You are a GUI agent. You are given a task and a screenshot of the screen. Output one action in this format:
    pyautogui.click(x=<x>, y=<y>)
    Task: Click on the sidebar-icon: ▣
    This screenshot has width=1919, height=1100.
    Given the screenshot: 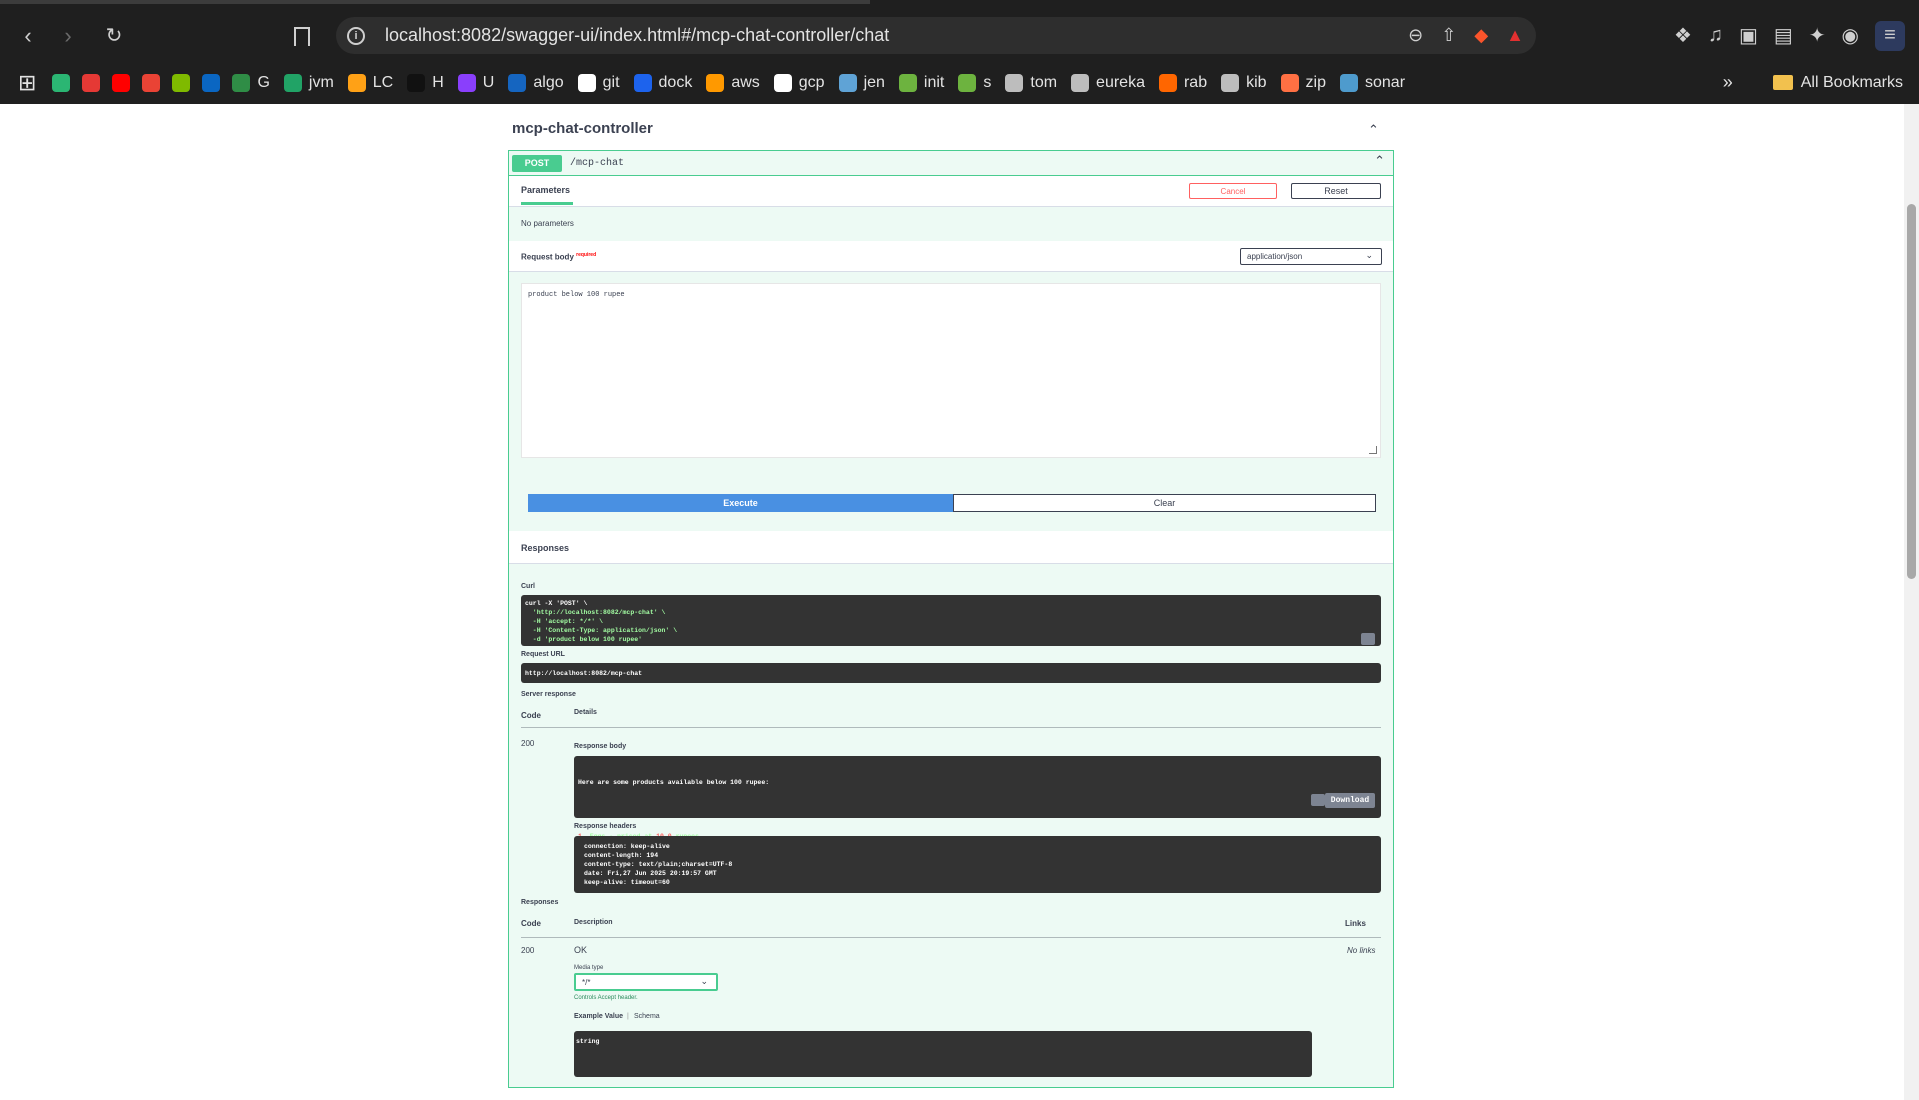 What is the action you would take?
    pyautogui.click(x=1748, y=35)
    